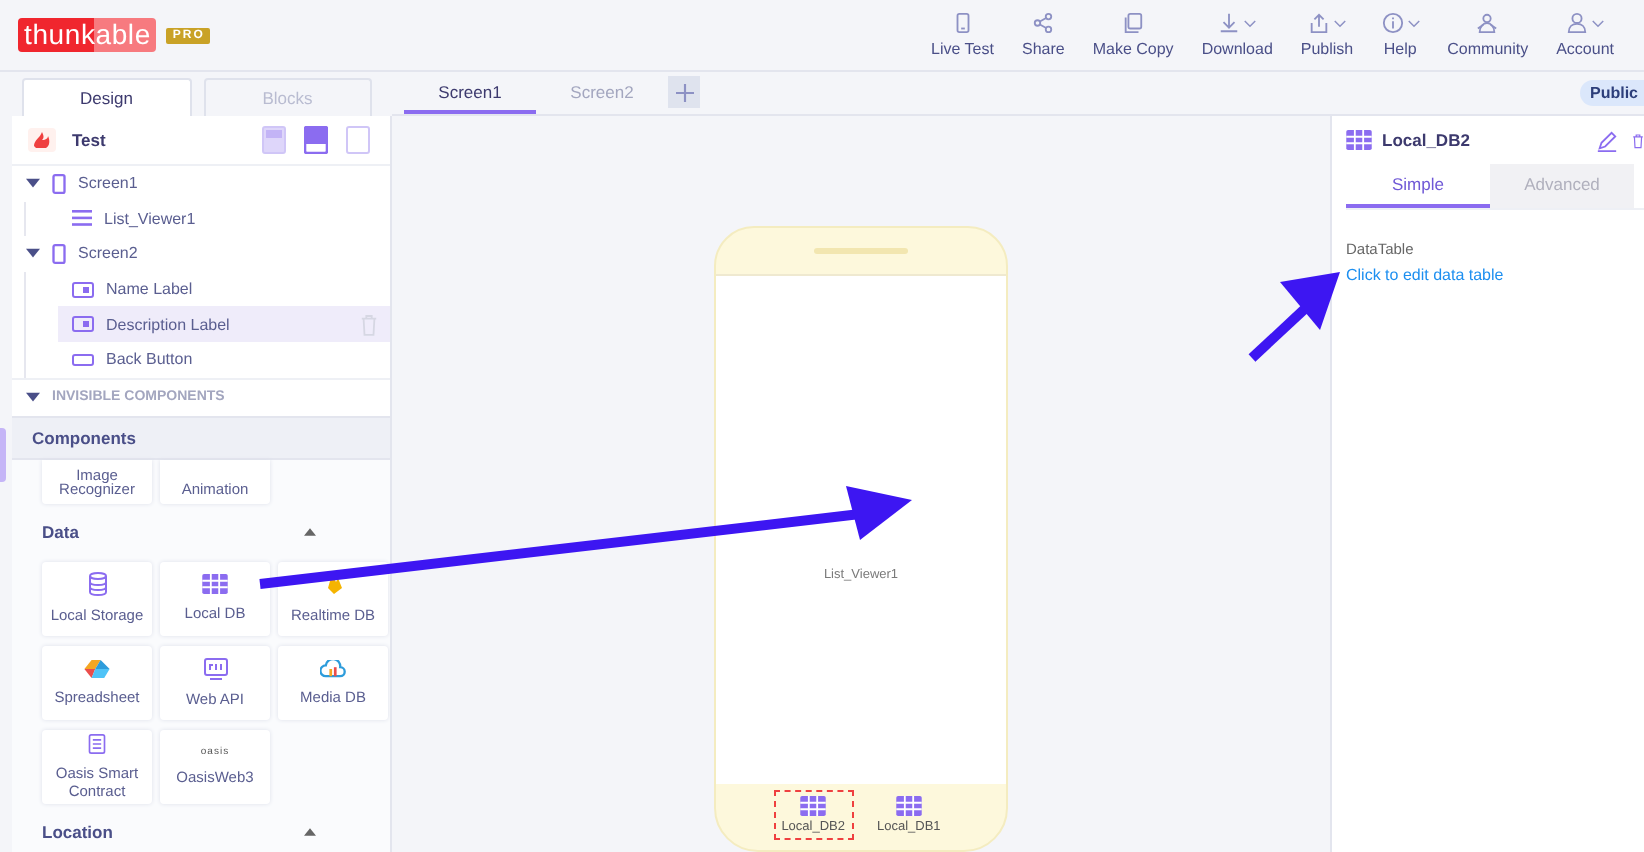  I want to click on delete-button, so click(1638, 140).